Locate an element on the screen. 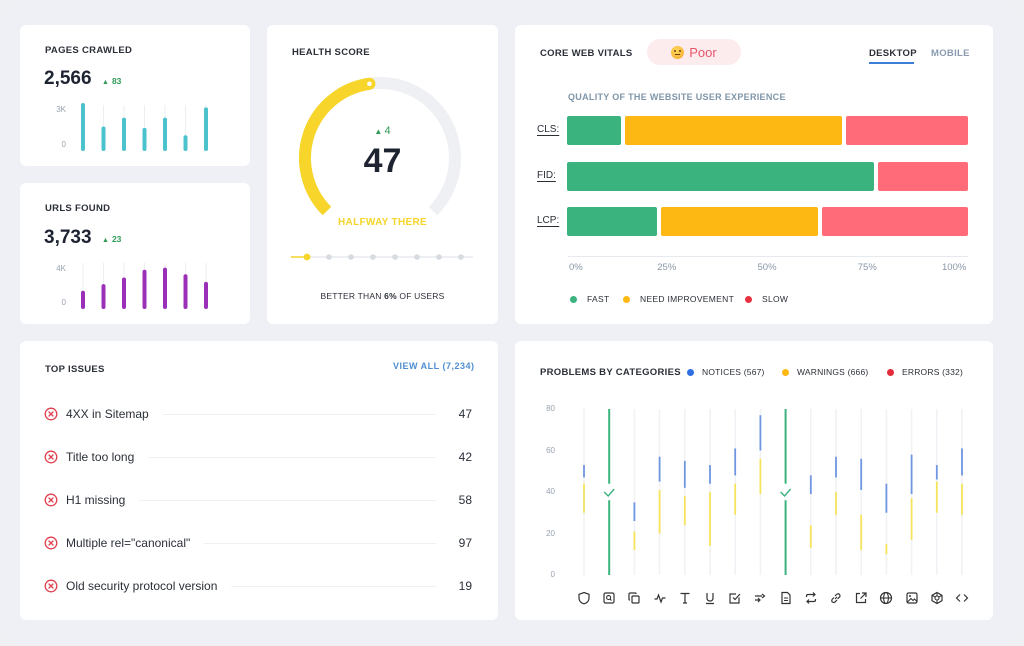 The width and height of the screenshot is (1024, 646). cwv-axis-line is located at coordinates (768, 256).